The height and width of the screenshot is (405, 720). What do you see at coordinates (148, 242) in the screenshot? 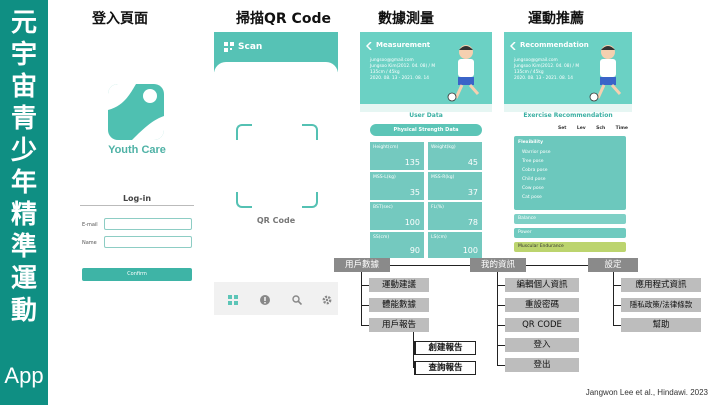
I see `name-field` at bounding box center [148, 242].